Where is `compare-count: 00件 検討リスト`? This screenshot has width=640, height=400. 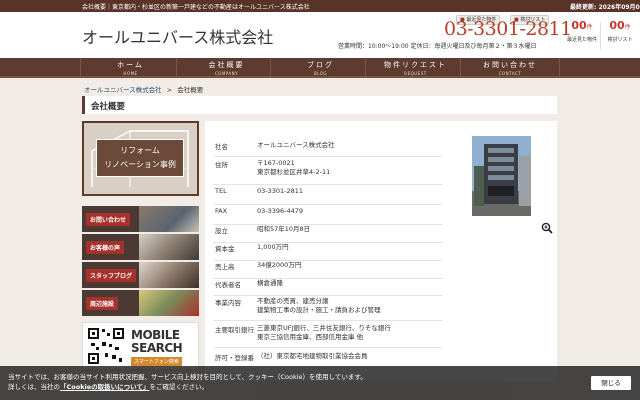 compare-count: 00件 検討リスト is located at coordinates (620, 32).